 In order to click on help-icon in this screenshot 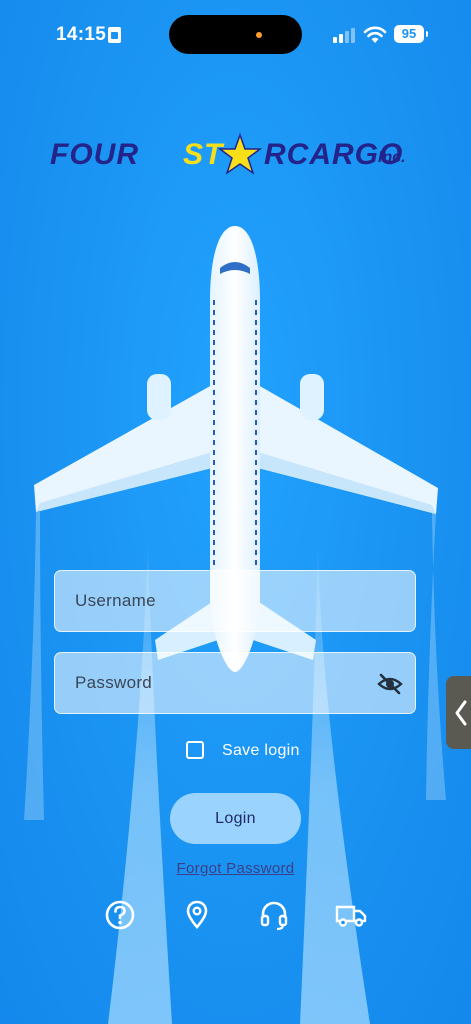, I will do `click(120, 915)`.